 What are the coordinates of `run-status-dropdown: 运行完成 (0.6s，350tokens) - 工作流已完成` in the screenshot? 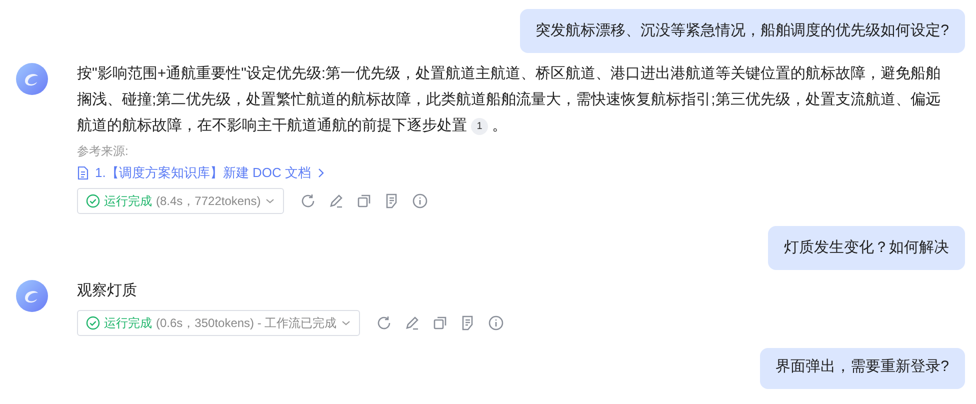 It's located at (218, 323).